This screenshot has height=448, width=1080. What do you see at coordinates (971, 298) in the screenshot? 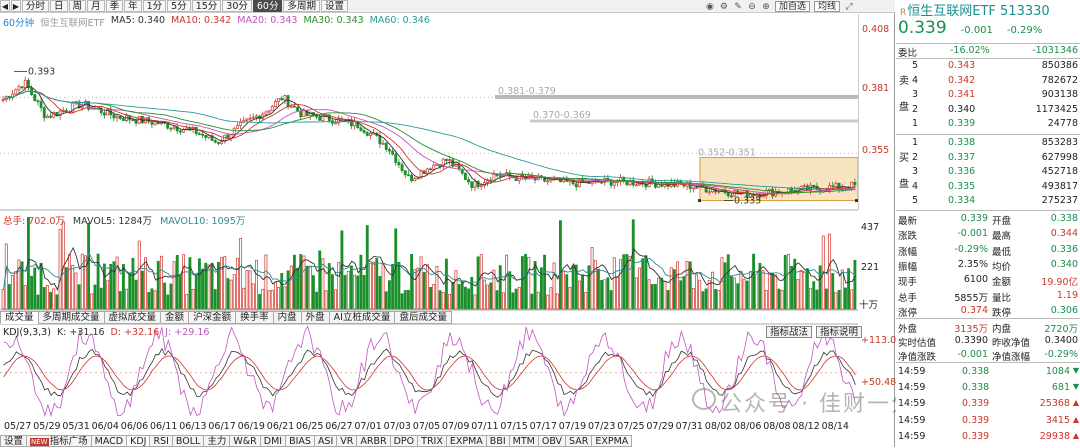
I see `stat-v1: 5855万` at bounding box center [971, 298].